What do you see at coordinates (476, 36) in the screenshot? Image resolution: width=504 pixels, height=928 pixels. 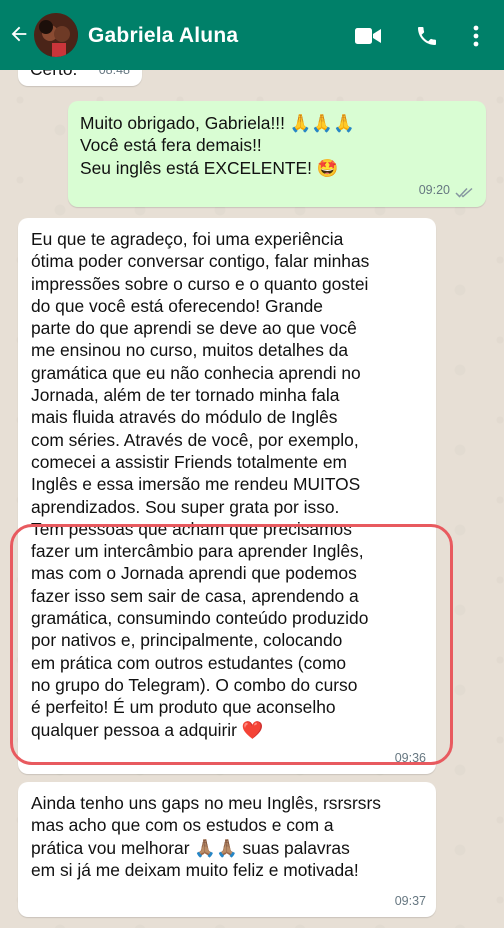 I see `more-vertical-icon` at bounding box center [476, 36].